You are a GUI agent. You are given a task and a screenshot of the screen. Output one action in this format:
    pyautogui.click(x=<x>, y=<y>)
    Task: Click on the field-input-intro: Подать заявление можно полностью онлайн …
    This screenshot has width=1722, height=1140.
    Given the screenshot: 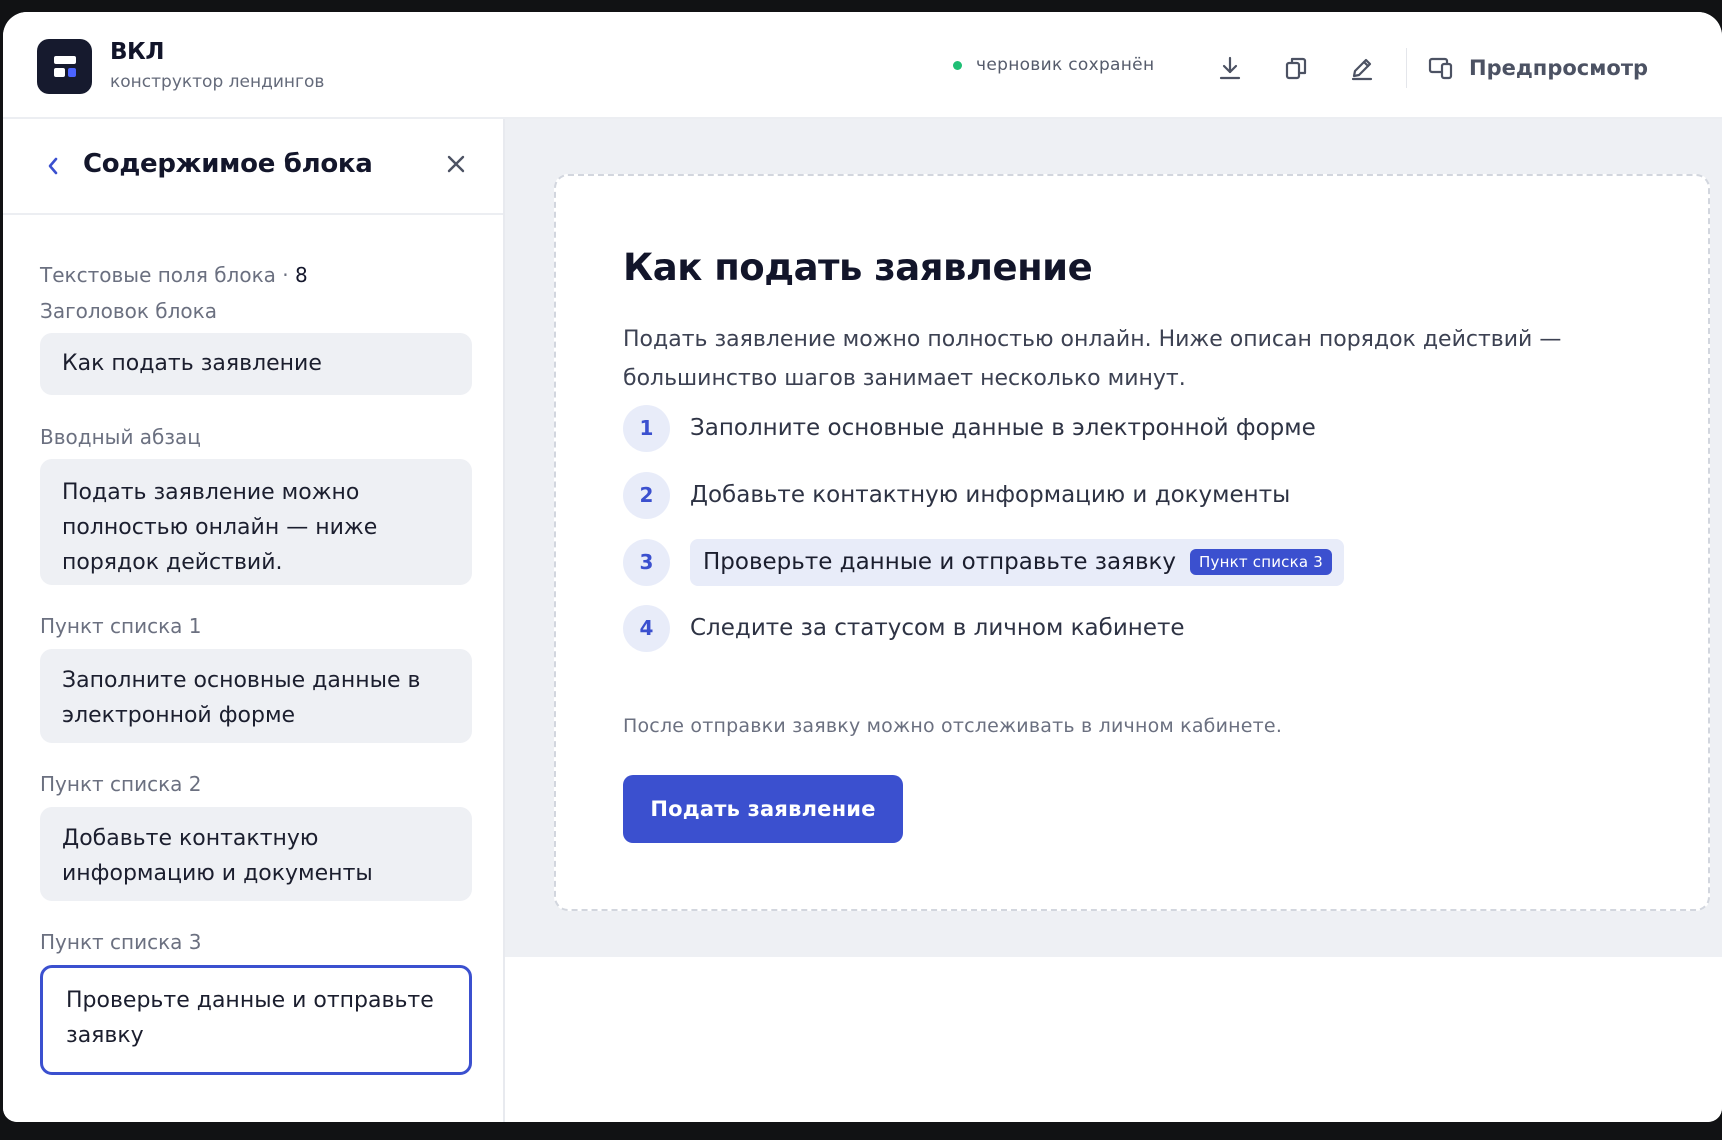 What is the action you would take?
    pyautogui.click(x=256, y=522)
    